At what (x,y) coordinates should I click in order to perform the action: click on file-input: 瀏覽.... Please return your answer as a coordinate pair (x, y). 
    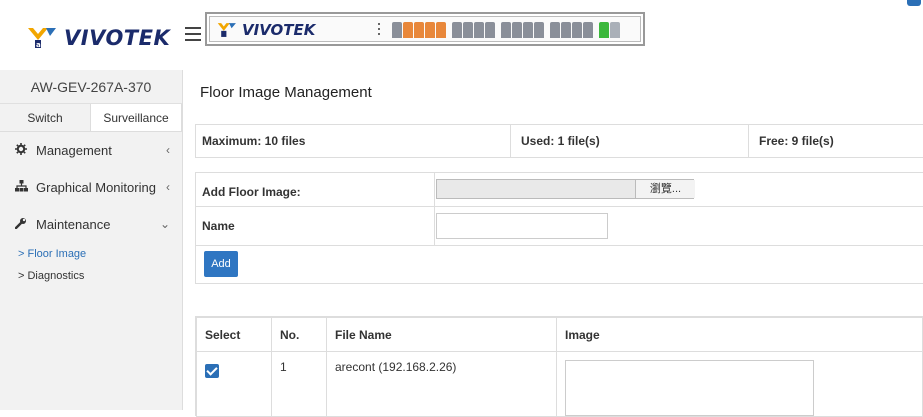
    Looking at the image, I should click on (565, 189).